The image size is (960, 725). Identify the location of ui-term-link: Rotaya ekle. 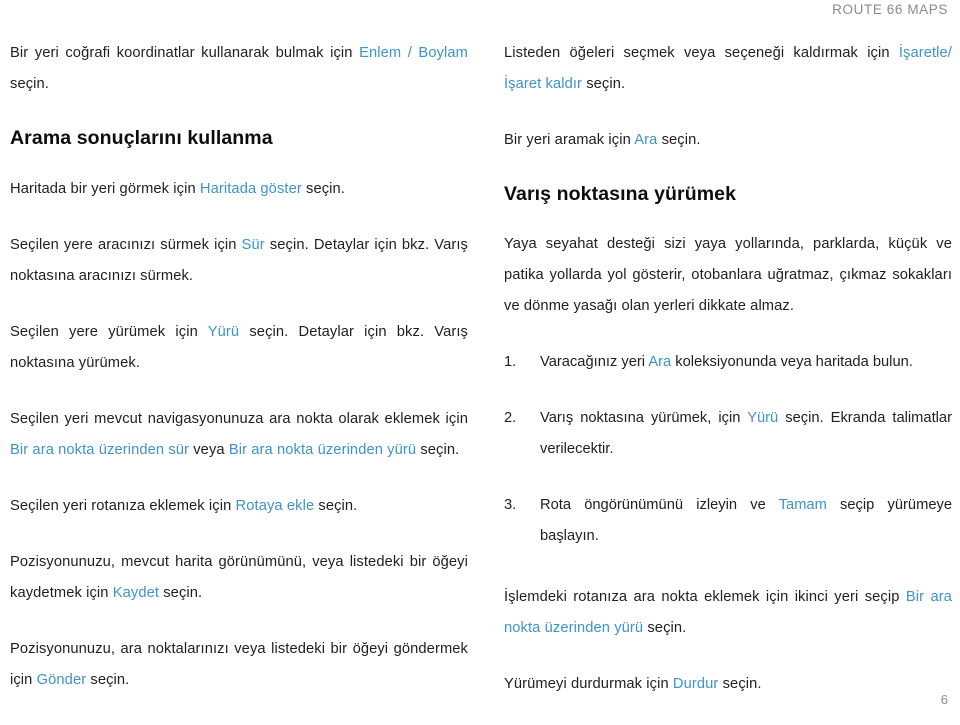
(275, 506).